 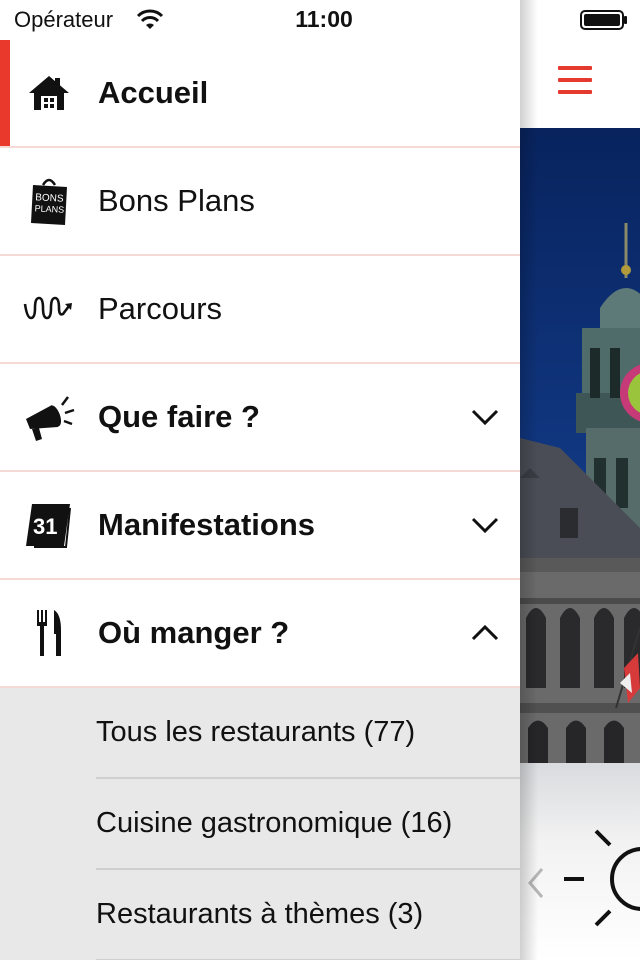 What do you see at coordinates (176, 200) in the screenshot?
I see `menu-label-bons-plans: Bons Plans` at bounding box center [176, 200].